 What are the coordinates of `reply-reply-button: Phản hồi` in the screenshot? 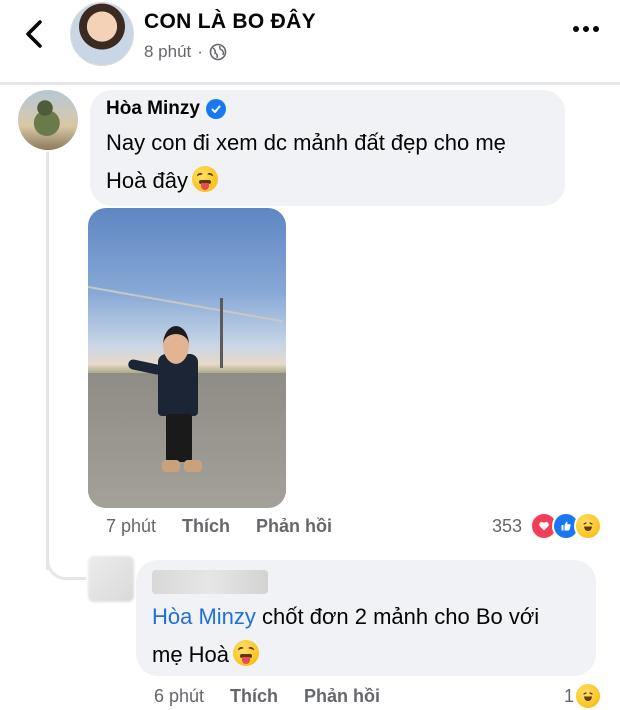 It's located at (342, 696).